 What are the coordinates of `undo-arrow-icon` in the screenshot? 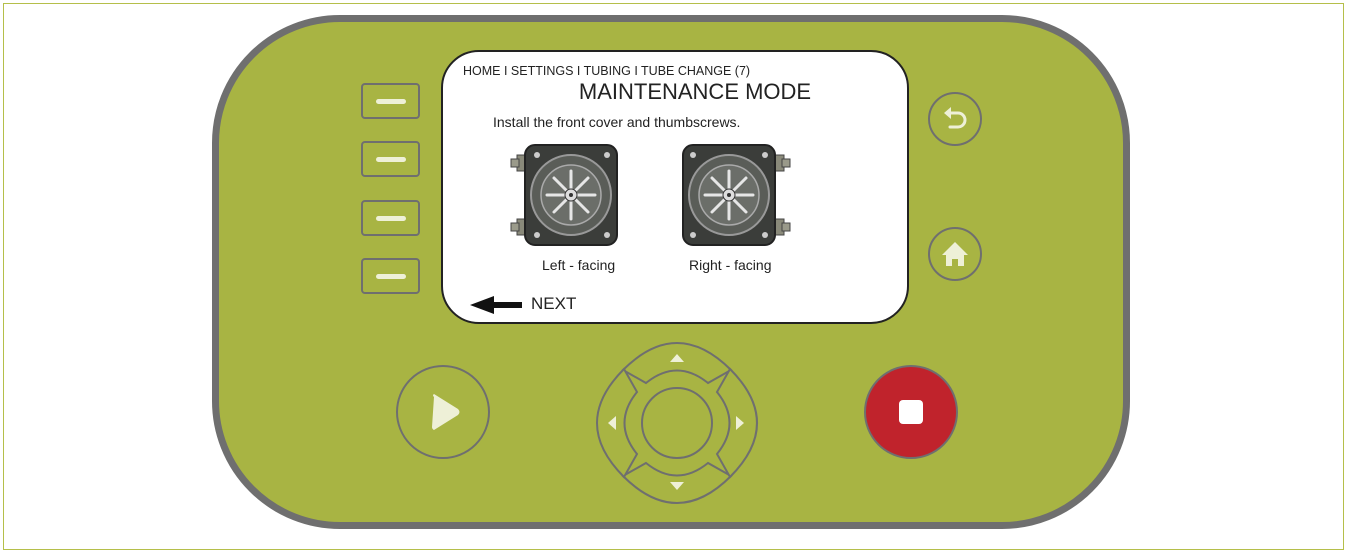 It's located at (955, 118).